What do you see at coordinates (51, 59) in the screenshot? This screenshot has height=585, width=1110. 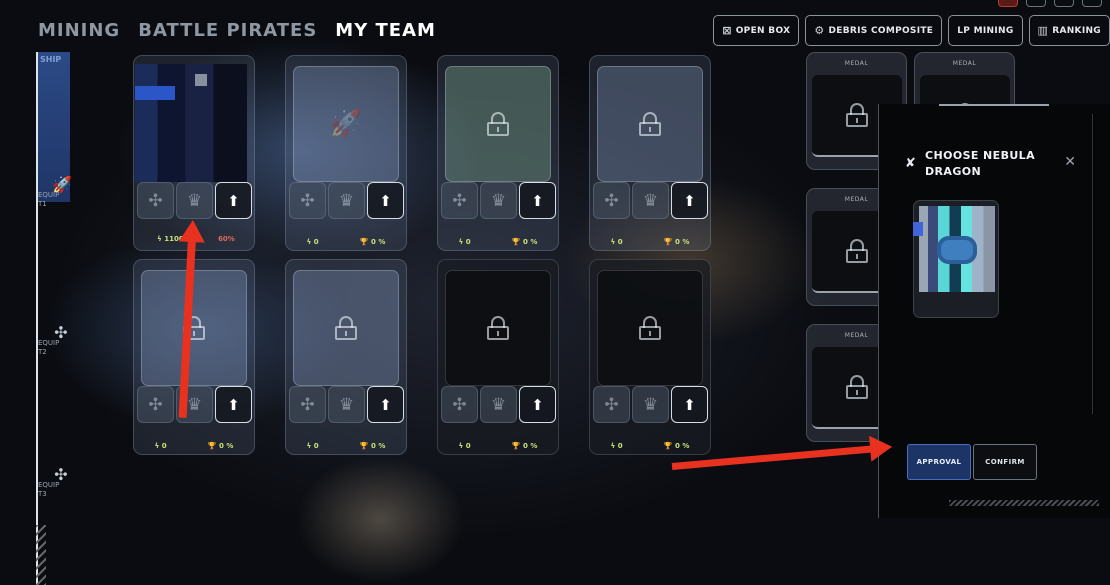 I see `sidebar-tab-label: SHIP` at bounding box center [51, 59].